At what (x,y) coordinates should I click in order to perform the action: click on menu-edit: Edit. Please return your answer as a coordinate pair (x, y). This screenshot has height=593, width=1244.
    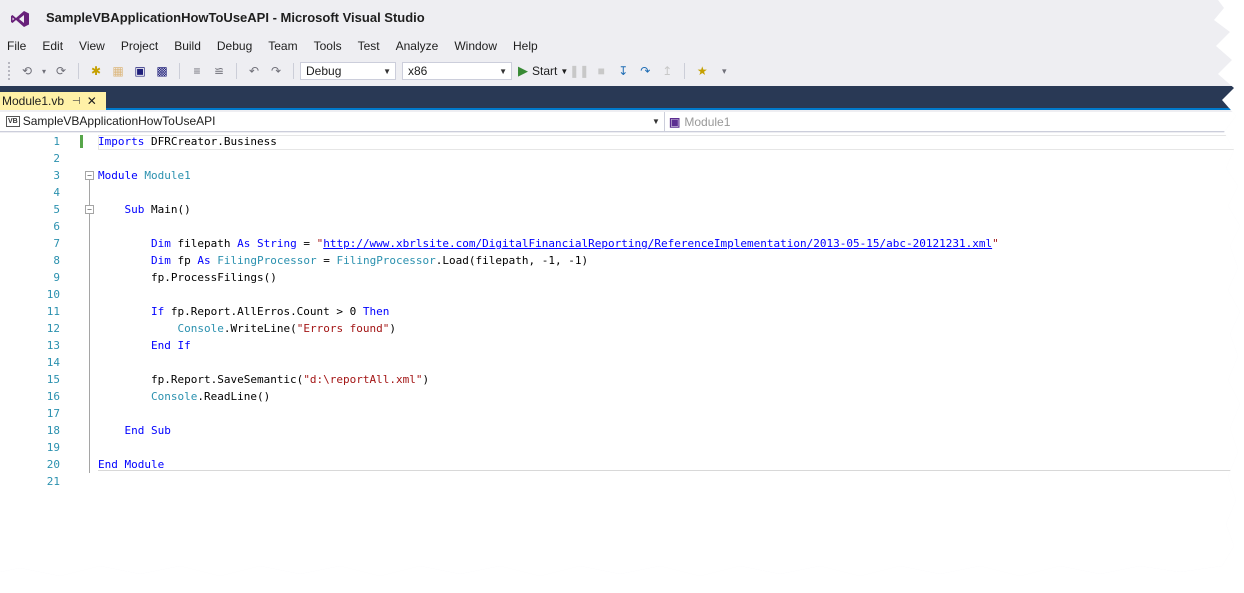
    Looking at the image, I should click on (52, 46).